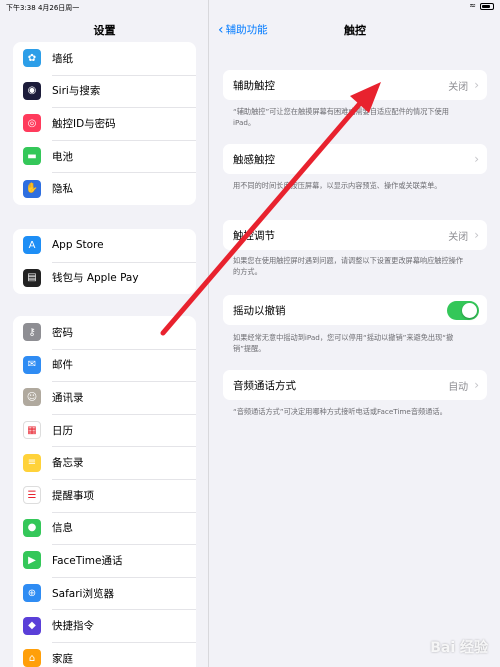  Describe the element at coordinates (104, 30) in the screenshot. I see `sidebar-title: 设置` at that location.